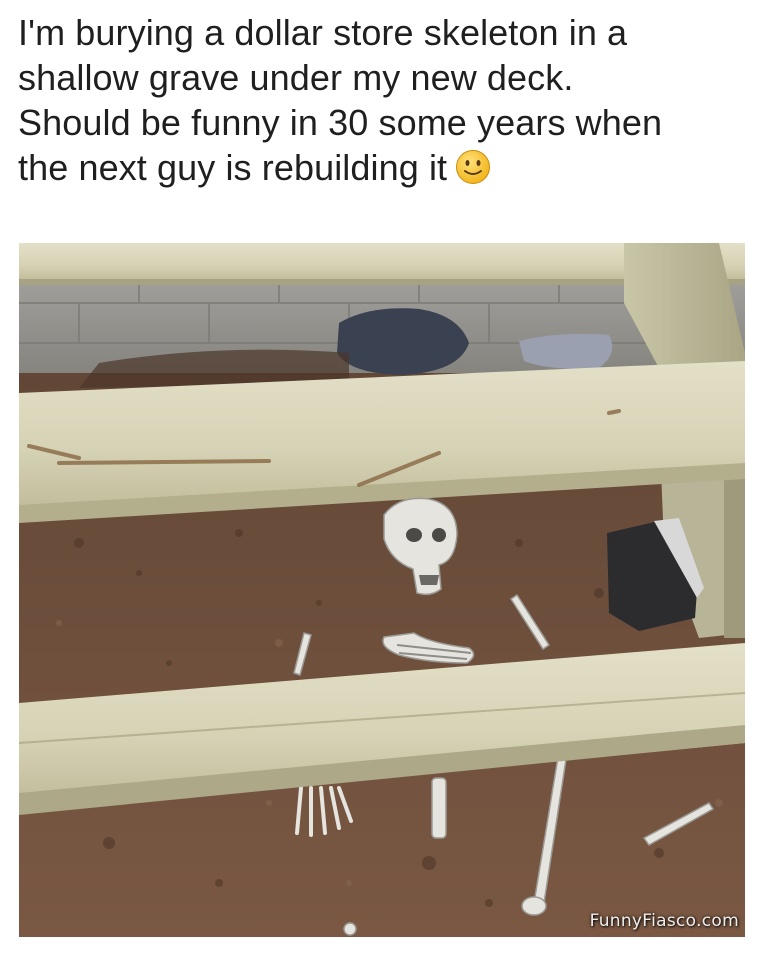 This screenshot has width=768, height=960. Describe the element at coordinates (473, 167) in the screenshot. I see `slightly-smiling-face-icon` at that location.